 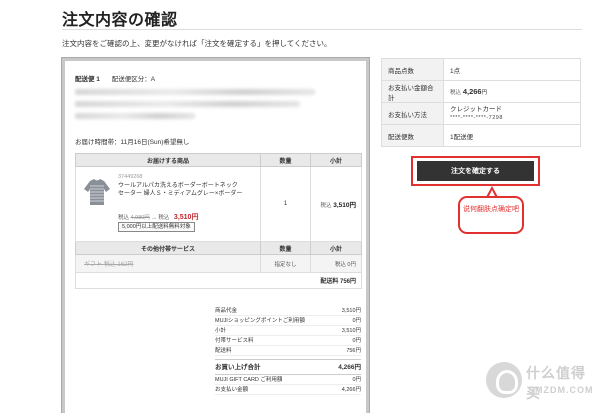 What do you see at coordinates (288, 342) in the screenshot?
I see `summary-row: 付帯サービス料 0円` at bounding box center [288, 342].